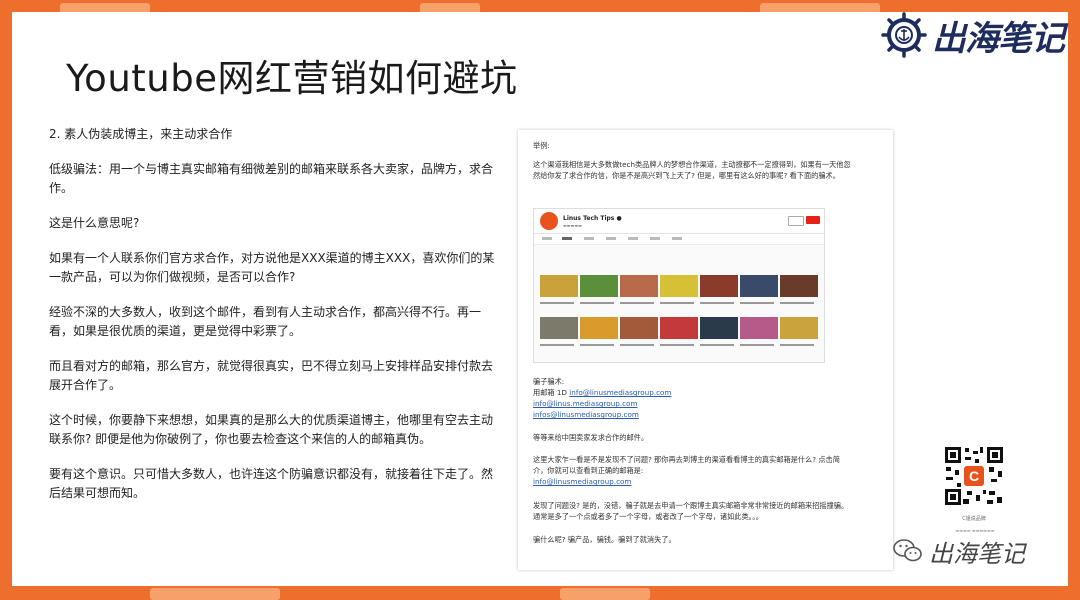  I want to click on brand-name: 出海笔记, so click(998, 38).